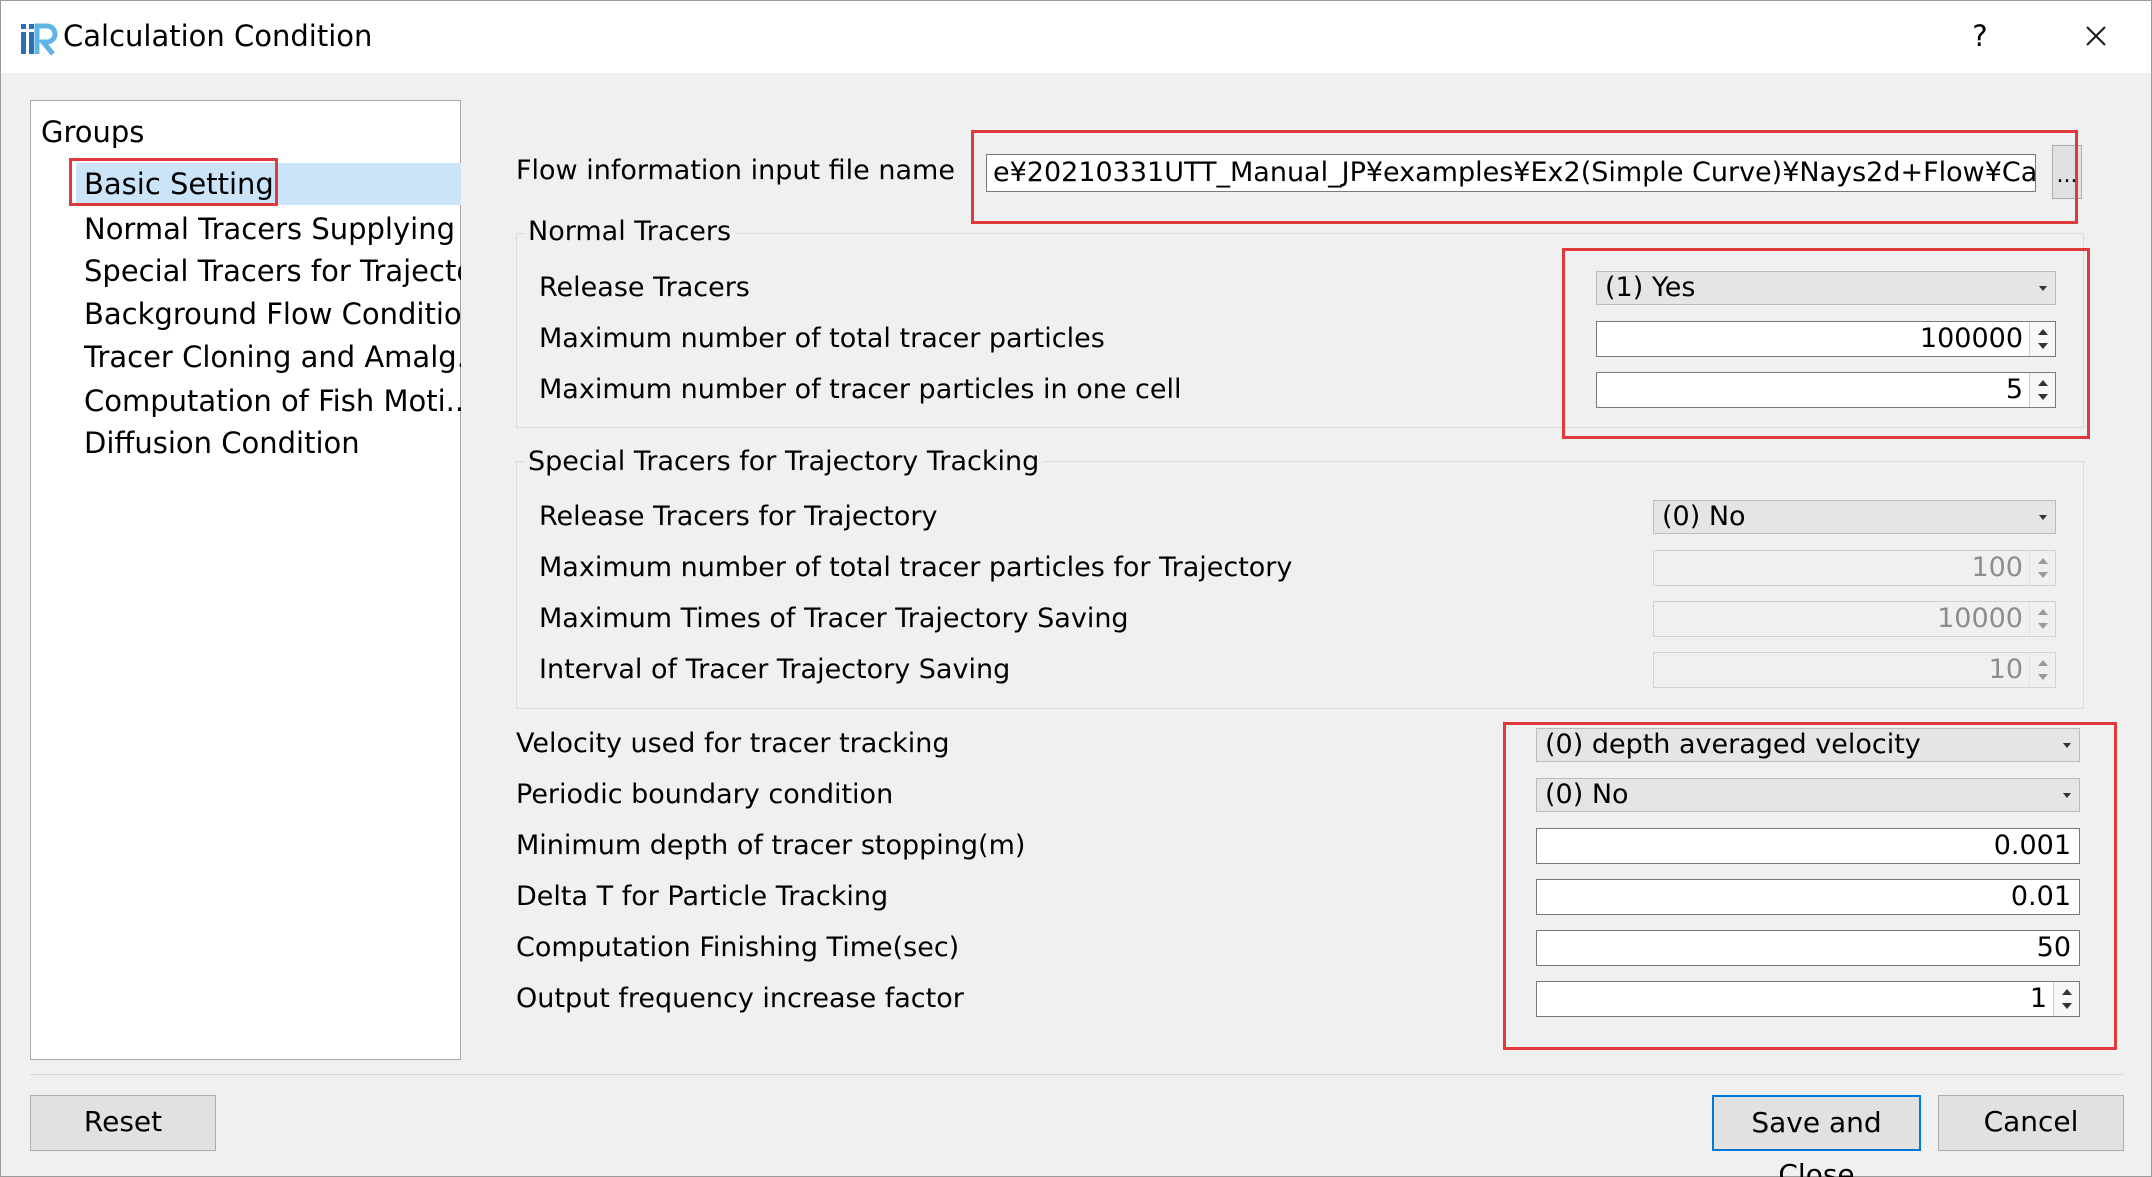 This screenshot has width=2152, height=1177. Describe the element at coordinates (705, 794) in the screenshot. I see `periodic-boundary-label: Periodic boundary condition` at that location.